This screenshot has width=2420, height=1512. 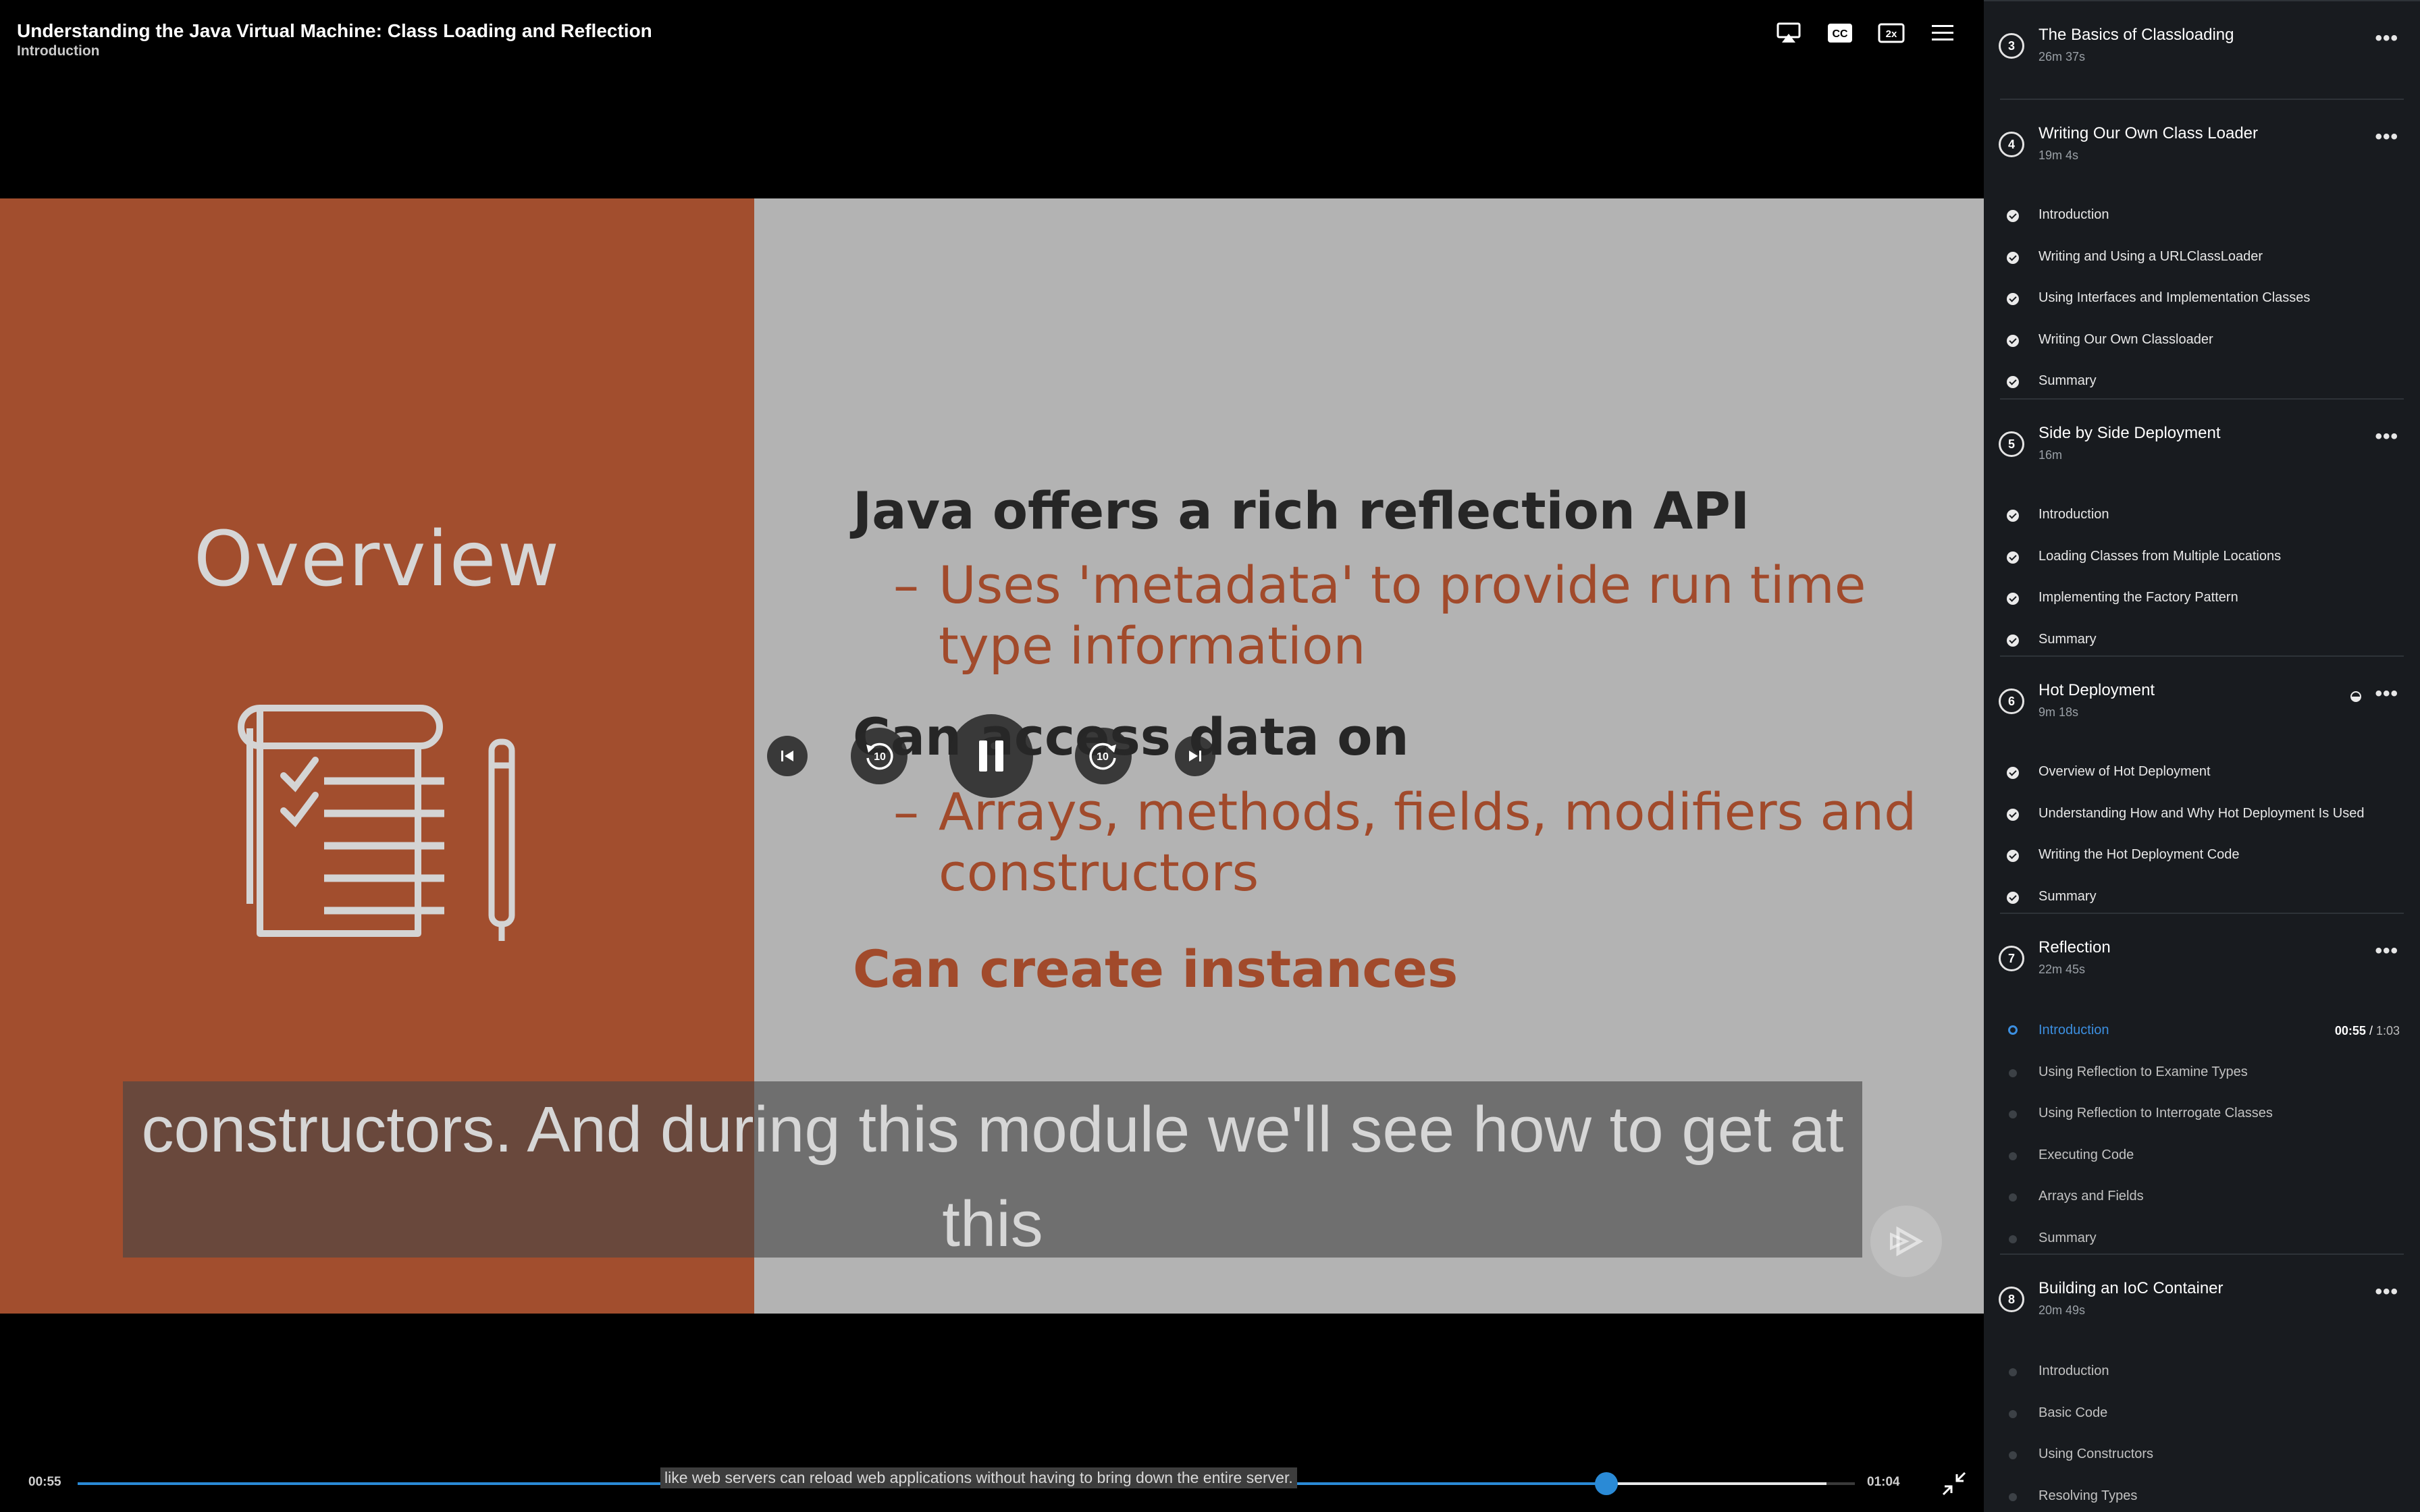 What do you see at coordinates (2096, 690) in the screenshot?
I see `module-title: Hot Deployment` at bounding box center [2096, 690].